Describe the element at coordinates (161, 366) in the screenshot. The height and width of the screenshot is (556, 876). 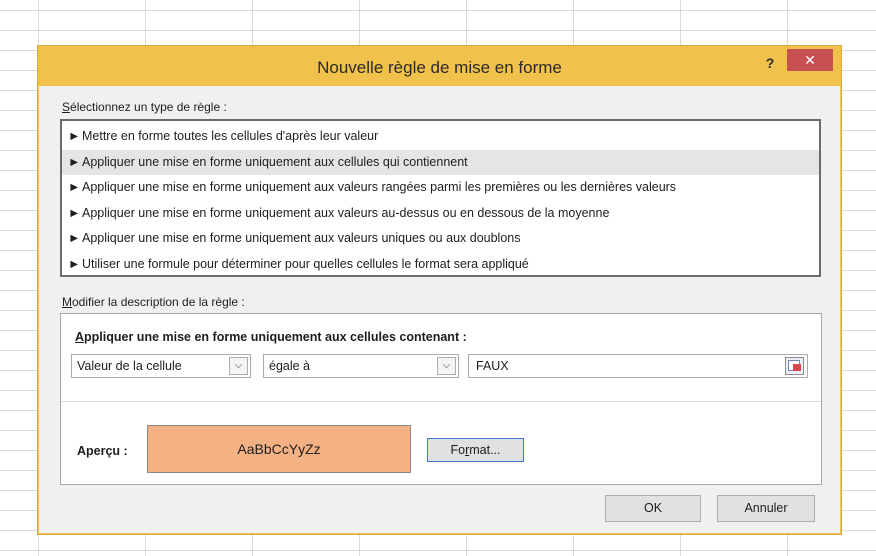
I see `condition-type-select: Valeur de la cellule ⌵` at that location.